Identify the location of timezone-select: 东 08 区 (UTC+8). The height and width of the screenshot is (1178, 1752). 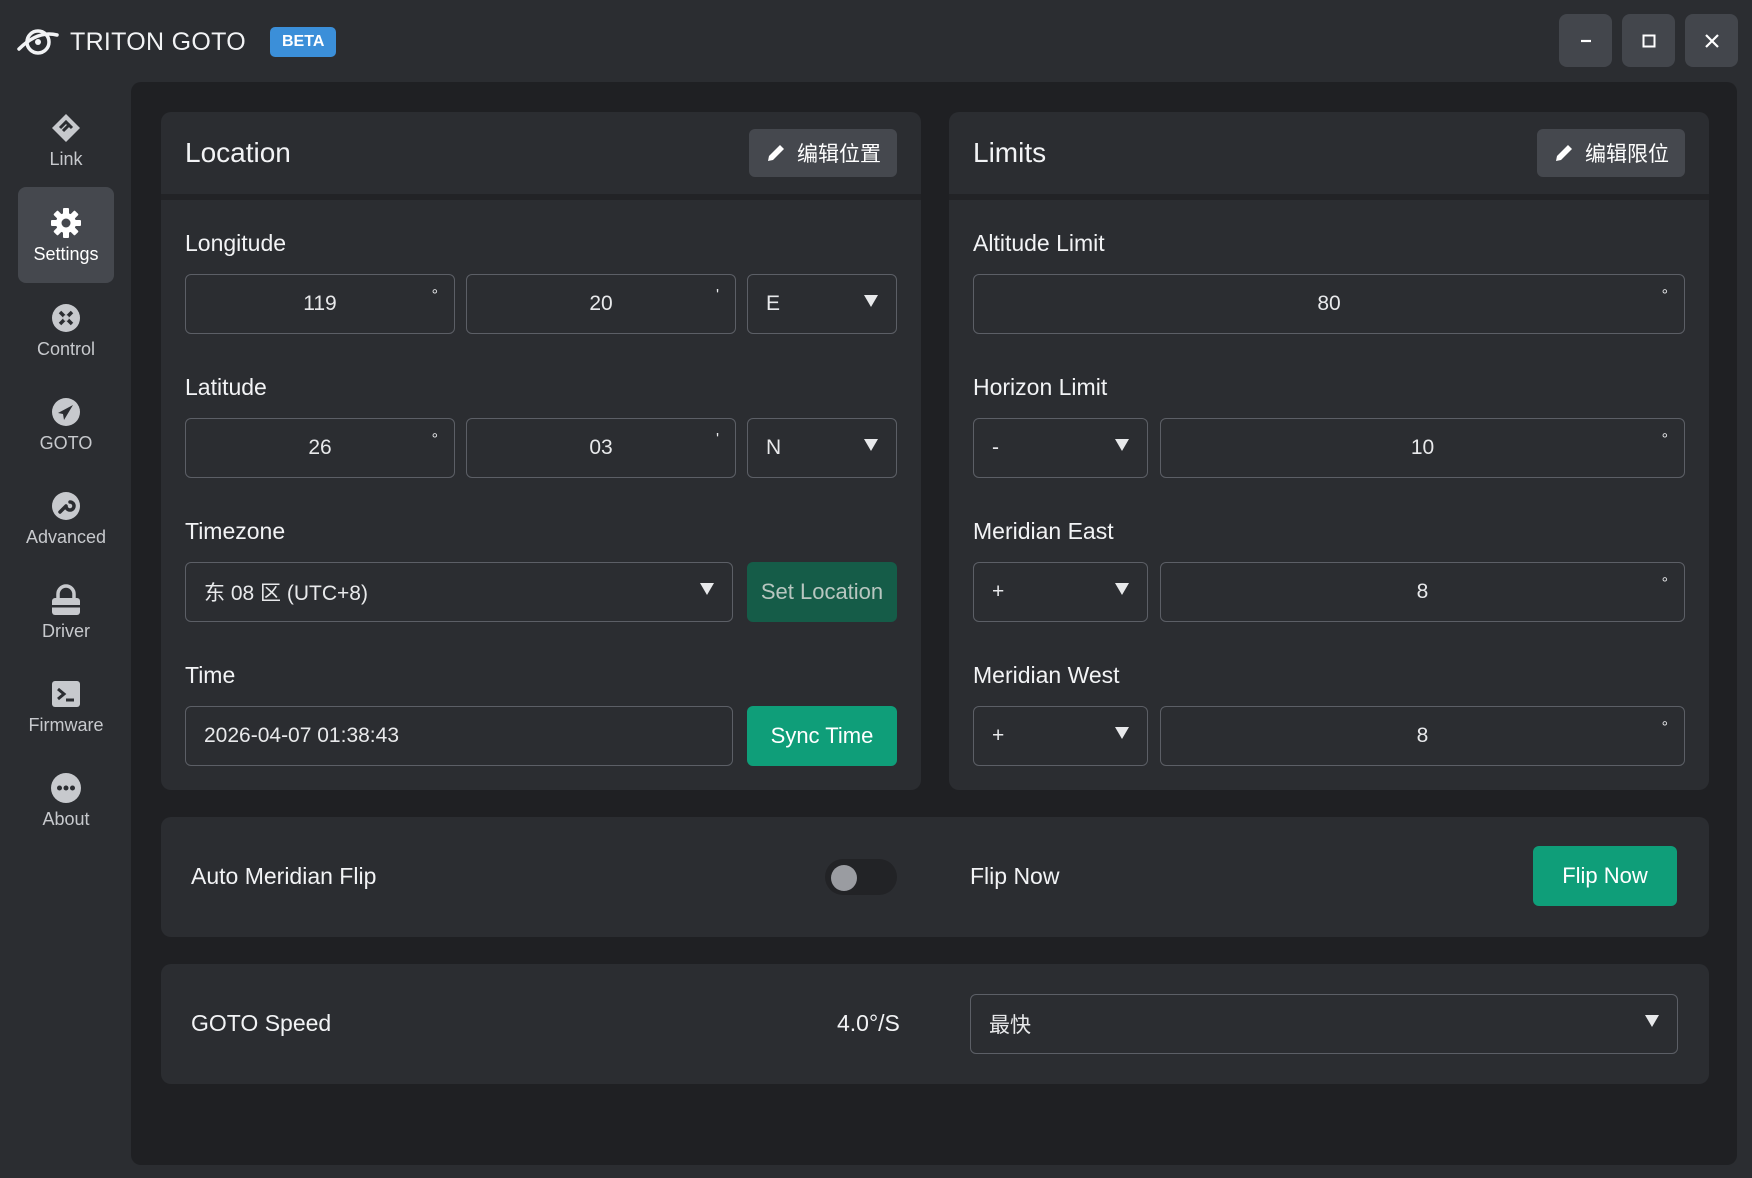
(459, 592).